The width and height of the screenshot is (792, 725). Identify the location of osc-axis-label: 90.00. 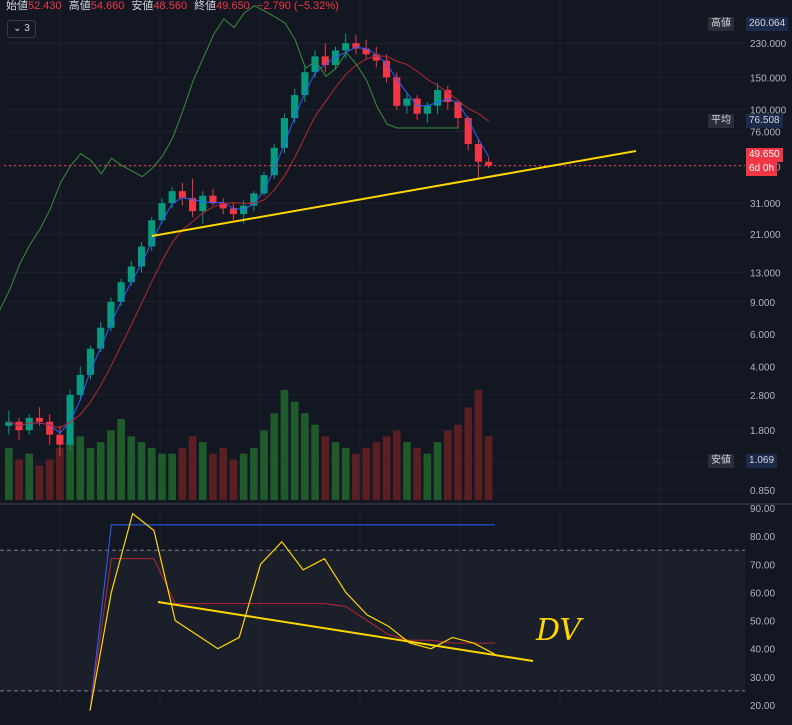
(762, 509).